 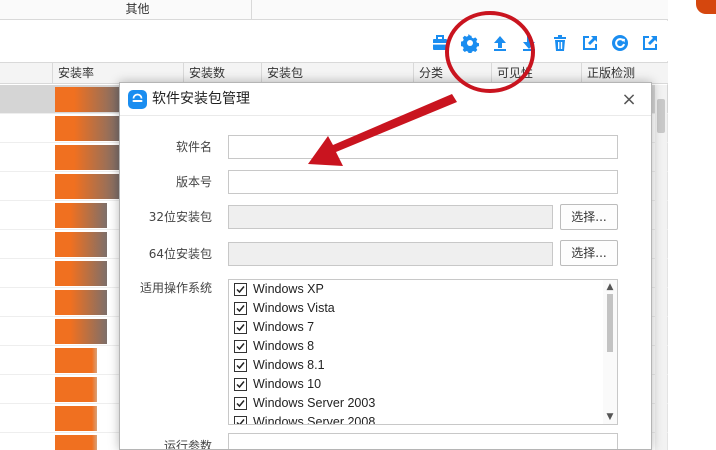 I want to click on os-list-scrollbar: ▲ ▼, so click(x=610, y=352).